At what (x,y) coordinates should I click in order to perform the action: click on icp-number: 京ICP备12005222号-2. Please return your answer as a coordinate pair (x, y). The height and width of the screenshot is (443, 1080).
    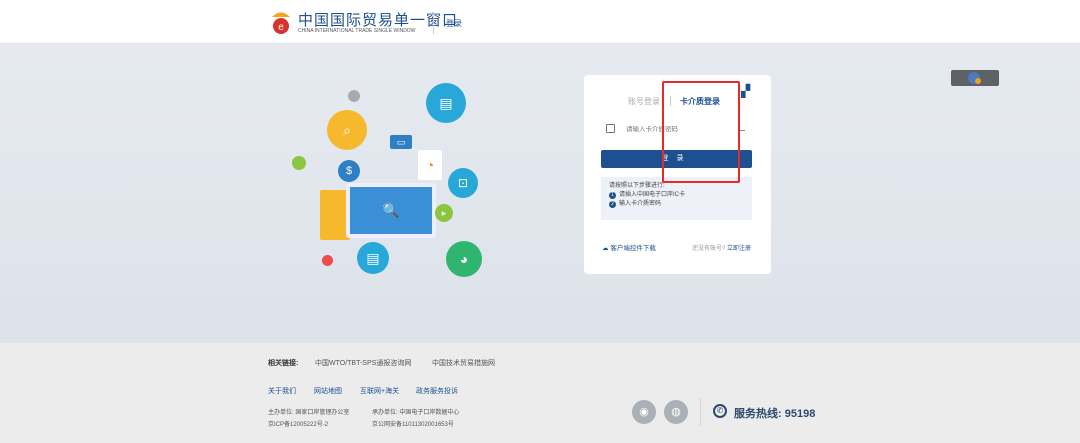
    Looking at the image, I should click on (298, 423).